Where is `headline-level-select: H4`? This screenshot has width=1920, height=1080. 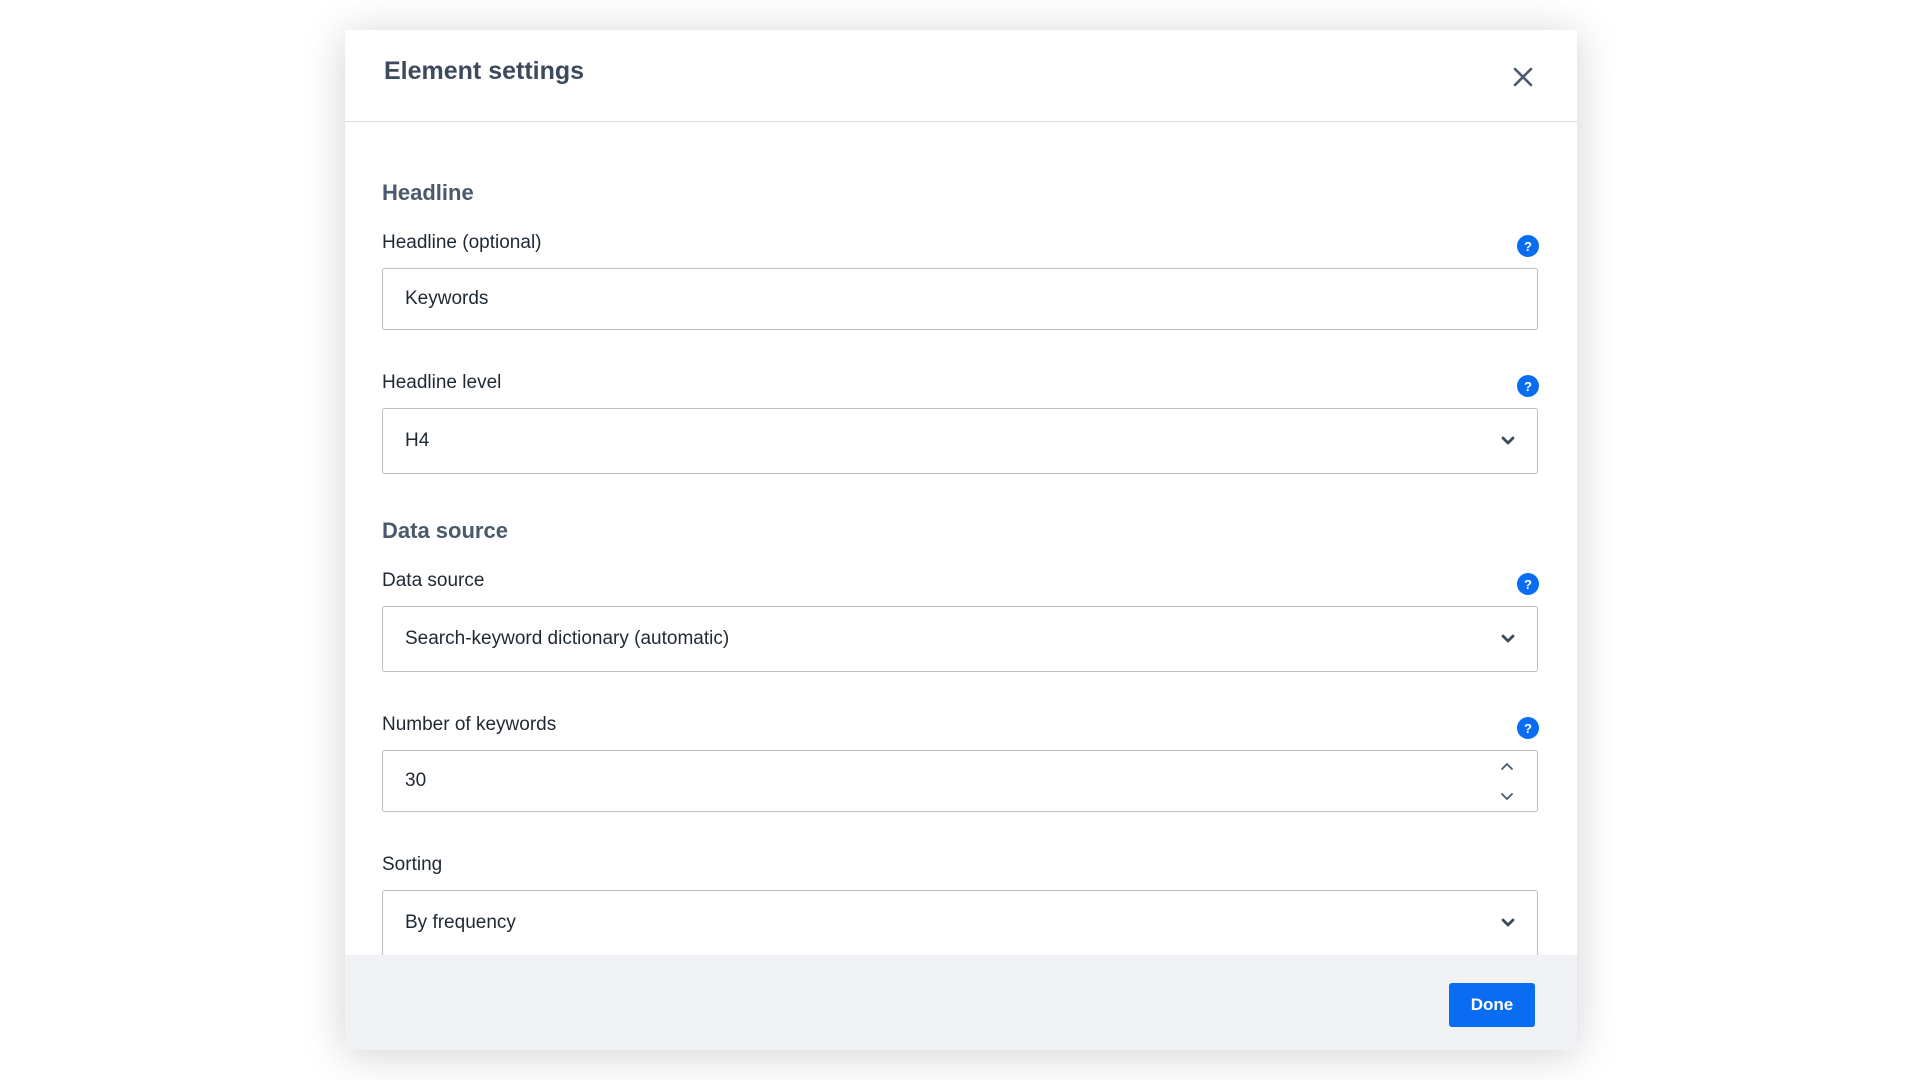 headline-level-select: H4 is located at coordinates (960, 441).